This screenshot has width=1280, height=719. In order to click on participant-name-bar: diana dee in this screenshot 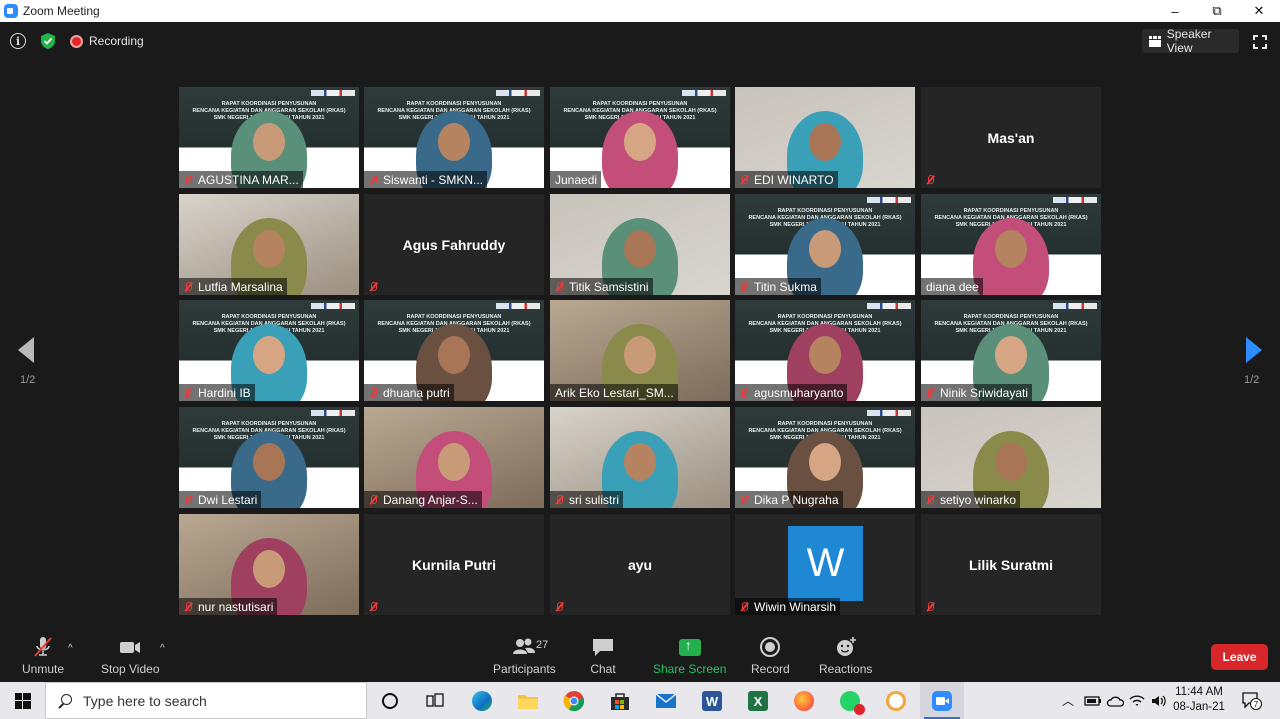, I will do `click(952, 286)`.